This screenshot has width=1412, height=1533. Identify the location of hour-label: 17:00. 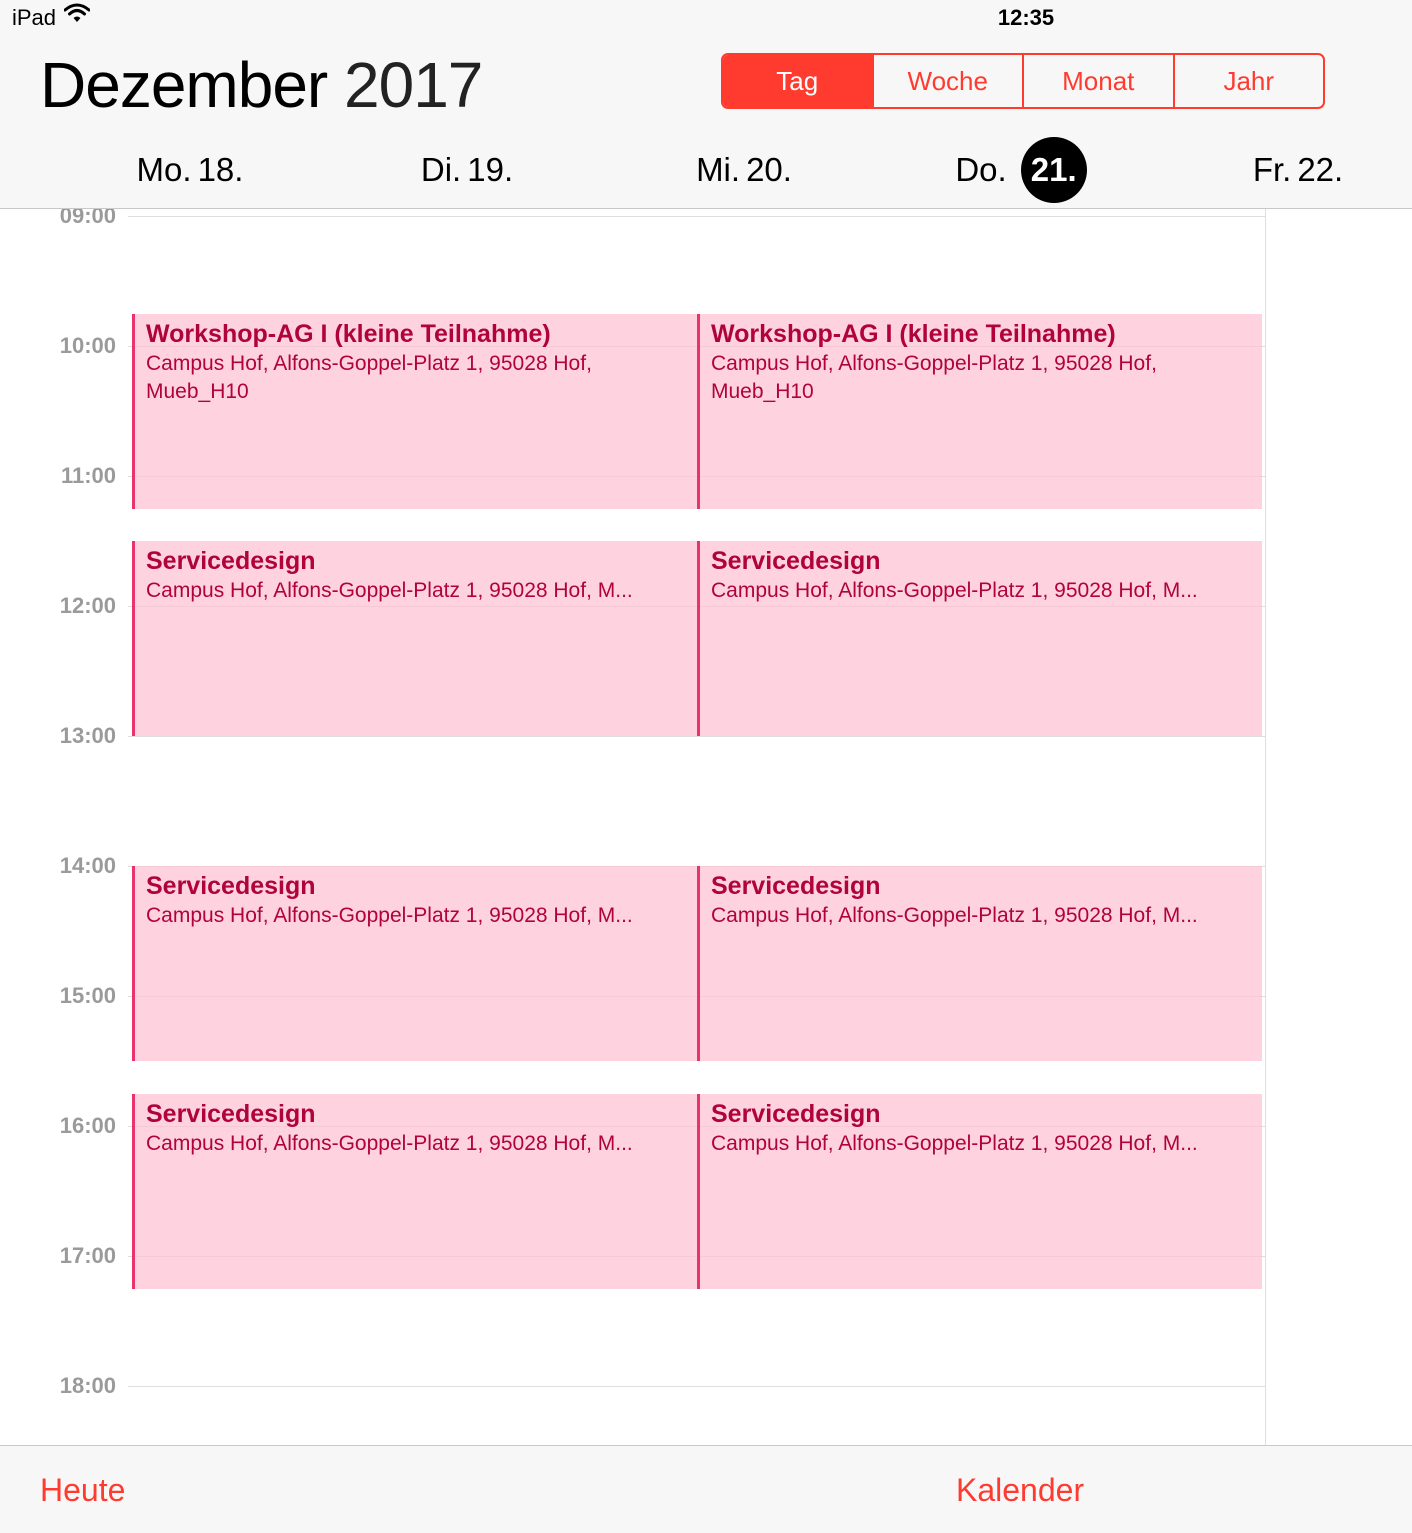
(87, 1255).